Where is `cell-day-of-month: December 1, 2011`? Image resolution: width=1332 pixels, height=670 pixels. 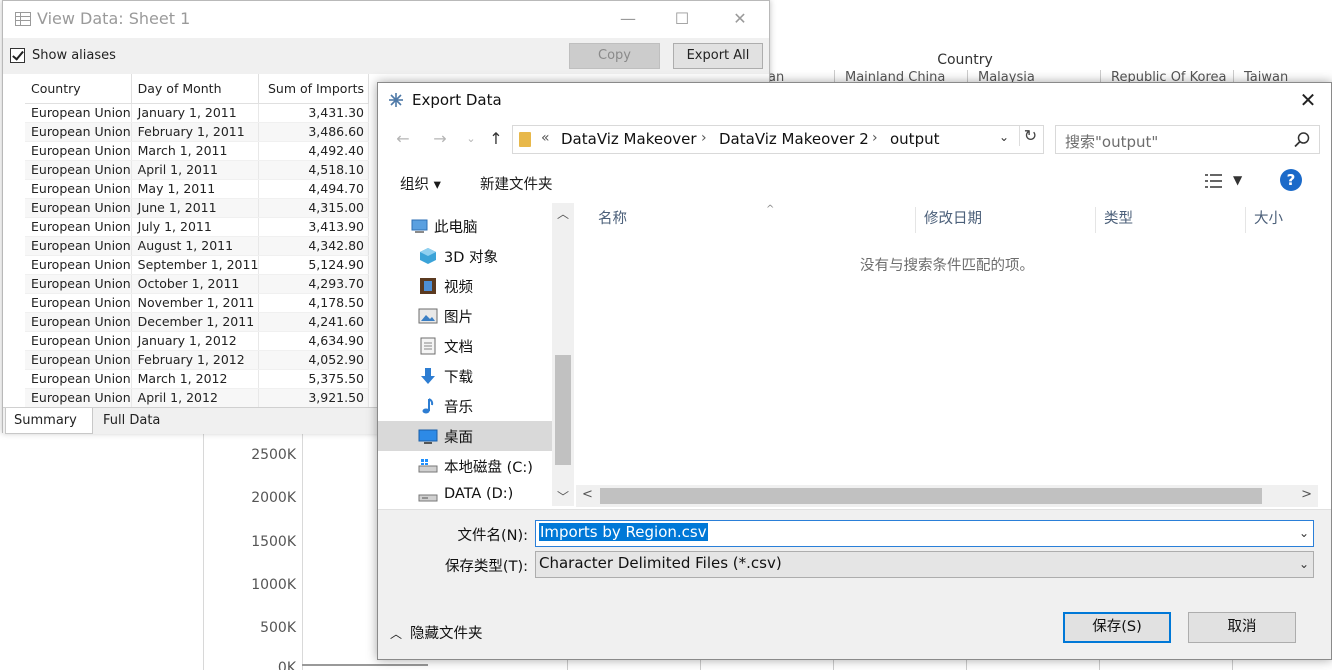
cell-day-of-month: December 1, 2011 is located at coordinates (195, 322).